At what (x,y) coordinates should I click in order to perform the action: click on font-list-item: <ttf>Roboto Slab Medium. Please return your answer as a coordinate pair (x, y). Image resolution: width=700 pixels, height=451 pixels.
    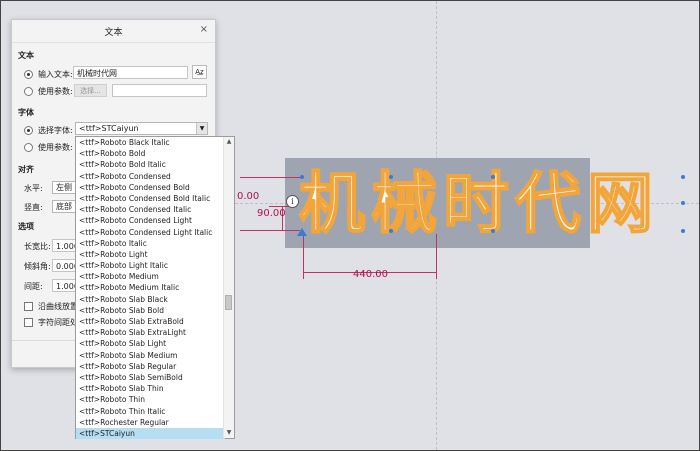
    Looking at the image, I should click on (150, 355).